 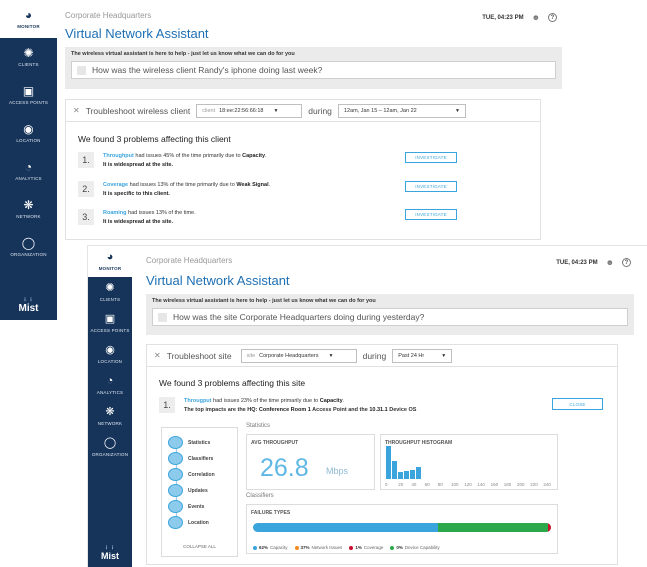 What do you see at coordinates (271, 513) in the screenshot?
I see `card-title: FAILURE TYPES` at bounding box center [271, 513].